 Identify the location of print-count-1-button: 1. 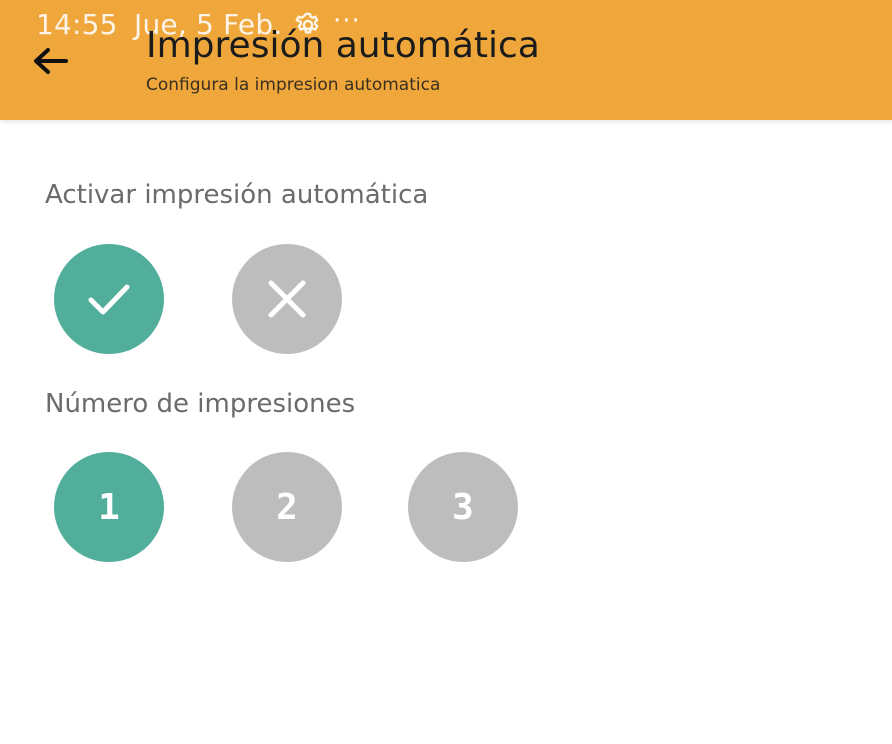
(109, 507).